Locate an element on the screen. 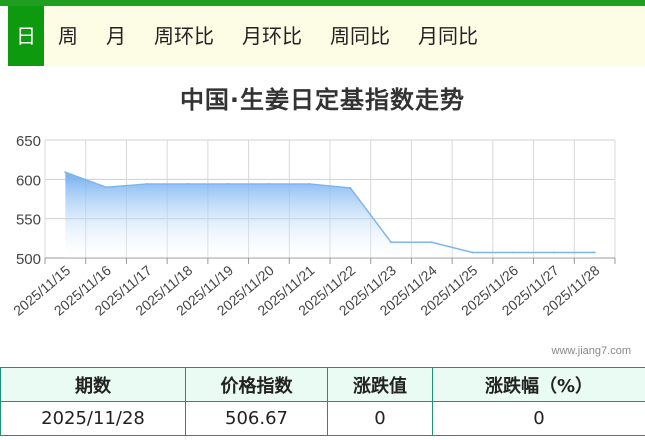  y-tick-label: 650 is located at coordinates (28, 141).